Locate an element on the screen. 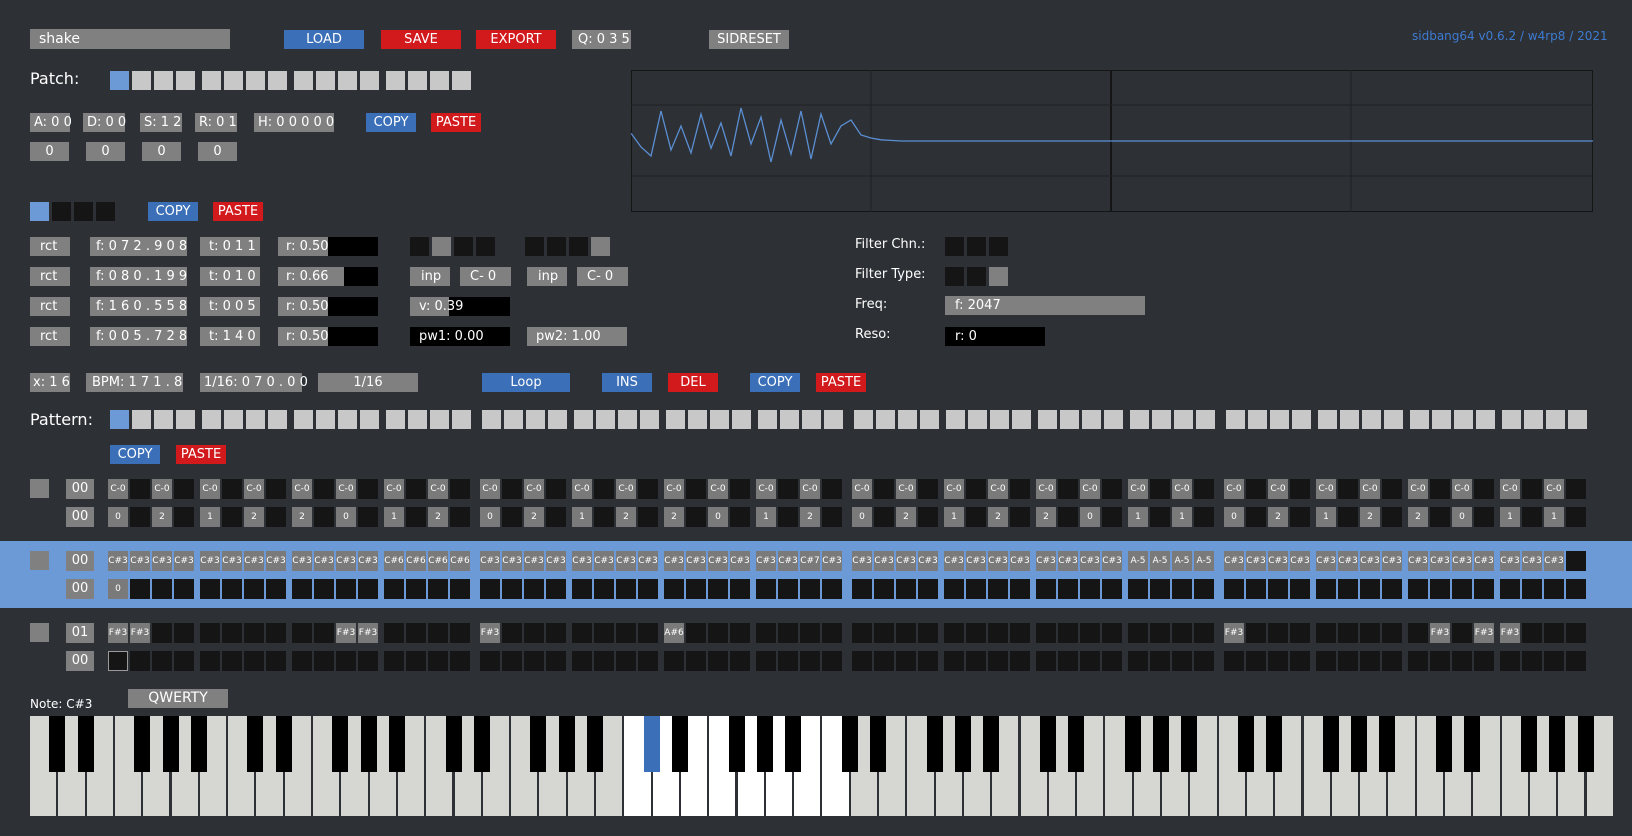 The width and height of the screenshot is (1632, 836). wave-select-2b is located at coordinates (556, 246).